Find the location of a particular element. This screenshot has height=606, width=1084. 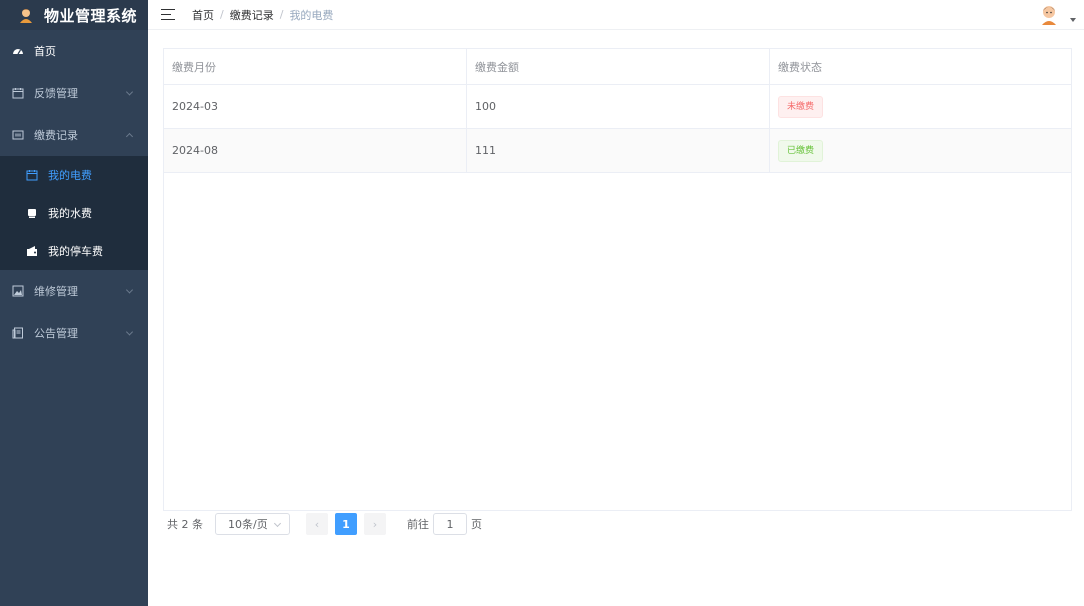

page-number-button: 1 is located at coordinates (346, 524).